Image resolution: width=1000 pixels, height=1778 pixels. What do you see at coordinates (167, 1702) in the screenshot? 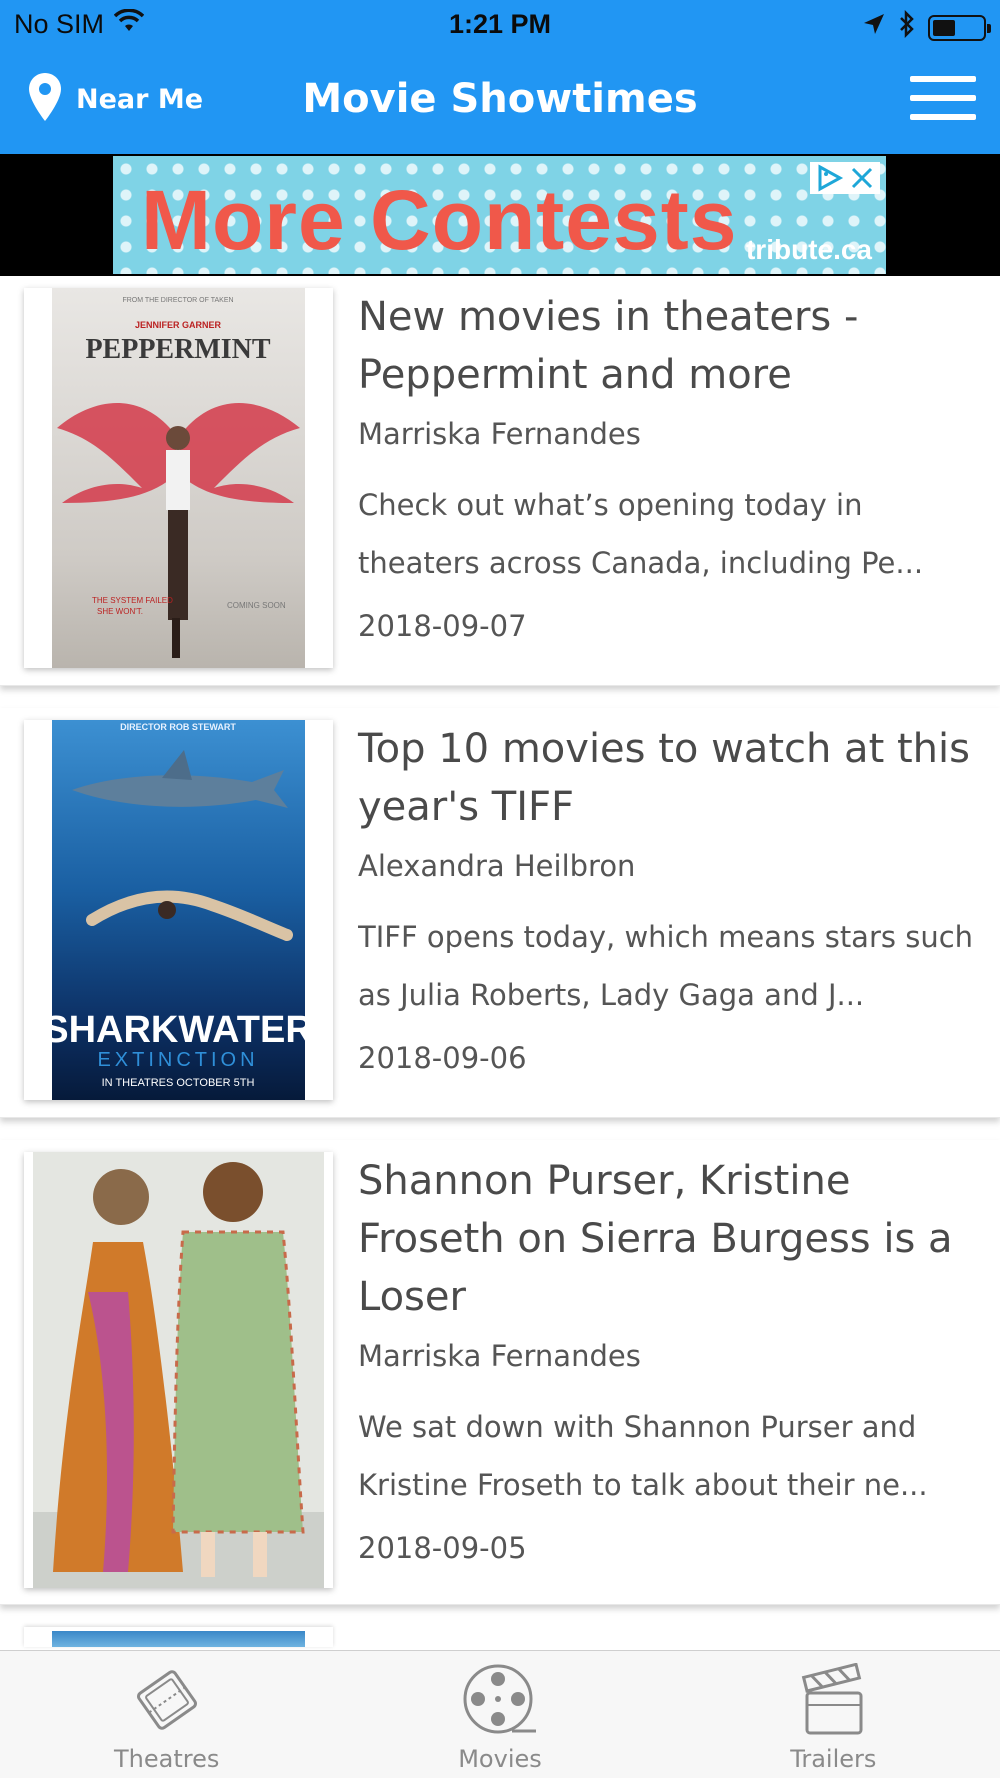
I see `ticket-icon` at bounding box center [167, 1702].